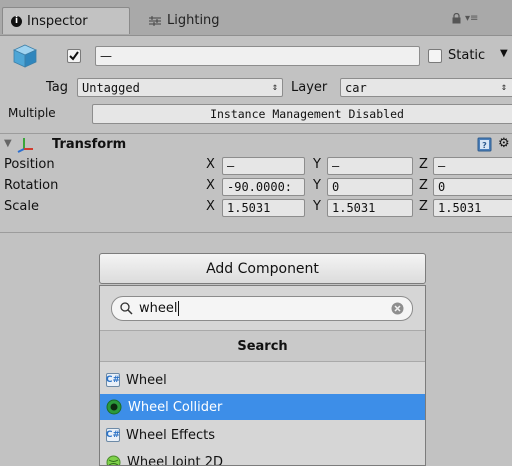 This screenshot has width=512, height=466. I want to click on checkmark-icon, so click(74, 56).